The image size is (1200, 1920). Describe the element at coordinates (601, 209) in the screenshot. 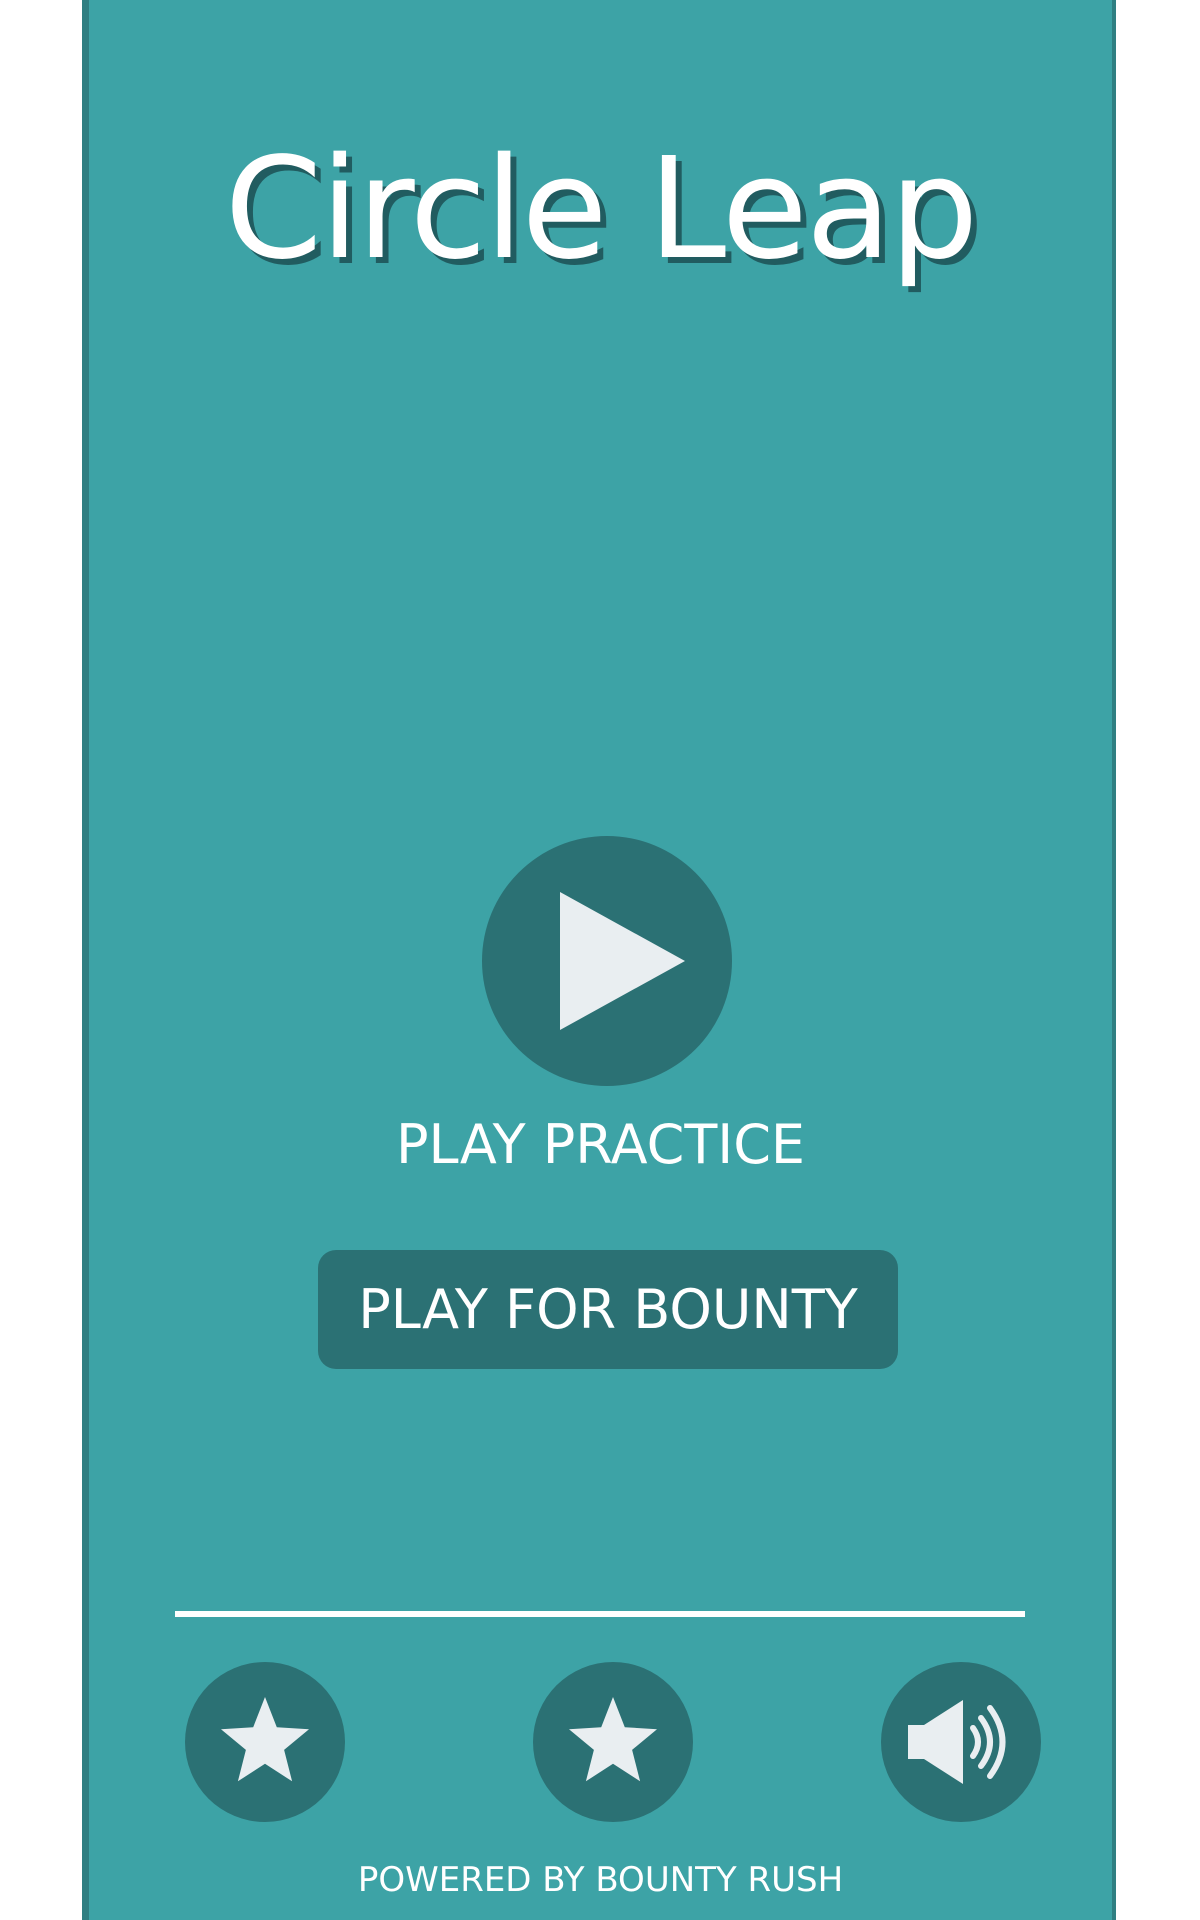

I see `game-title: Circle Leap` at that location.